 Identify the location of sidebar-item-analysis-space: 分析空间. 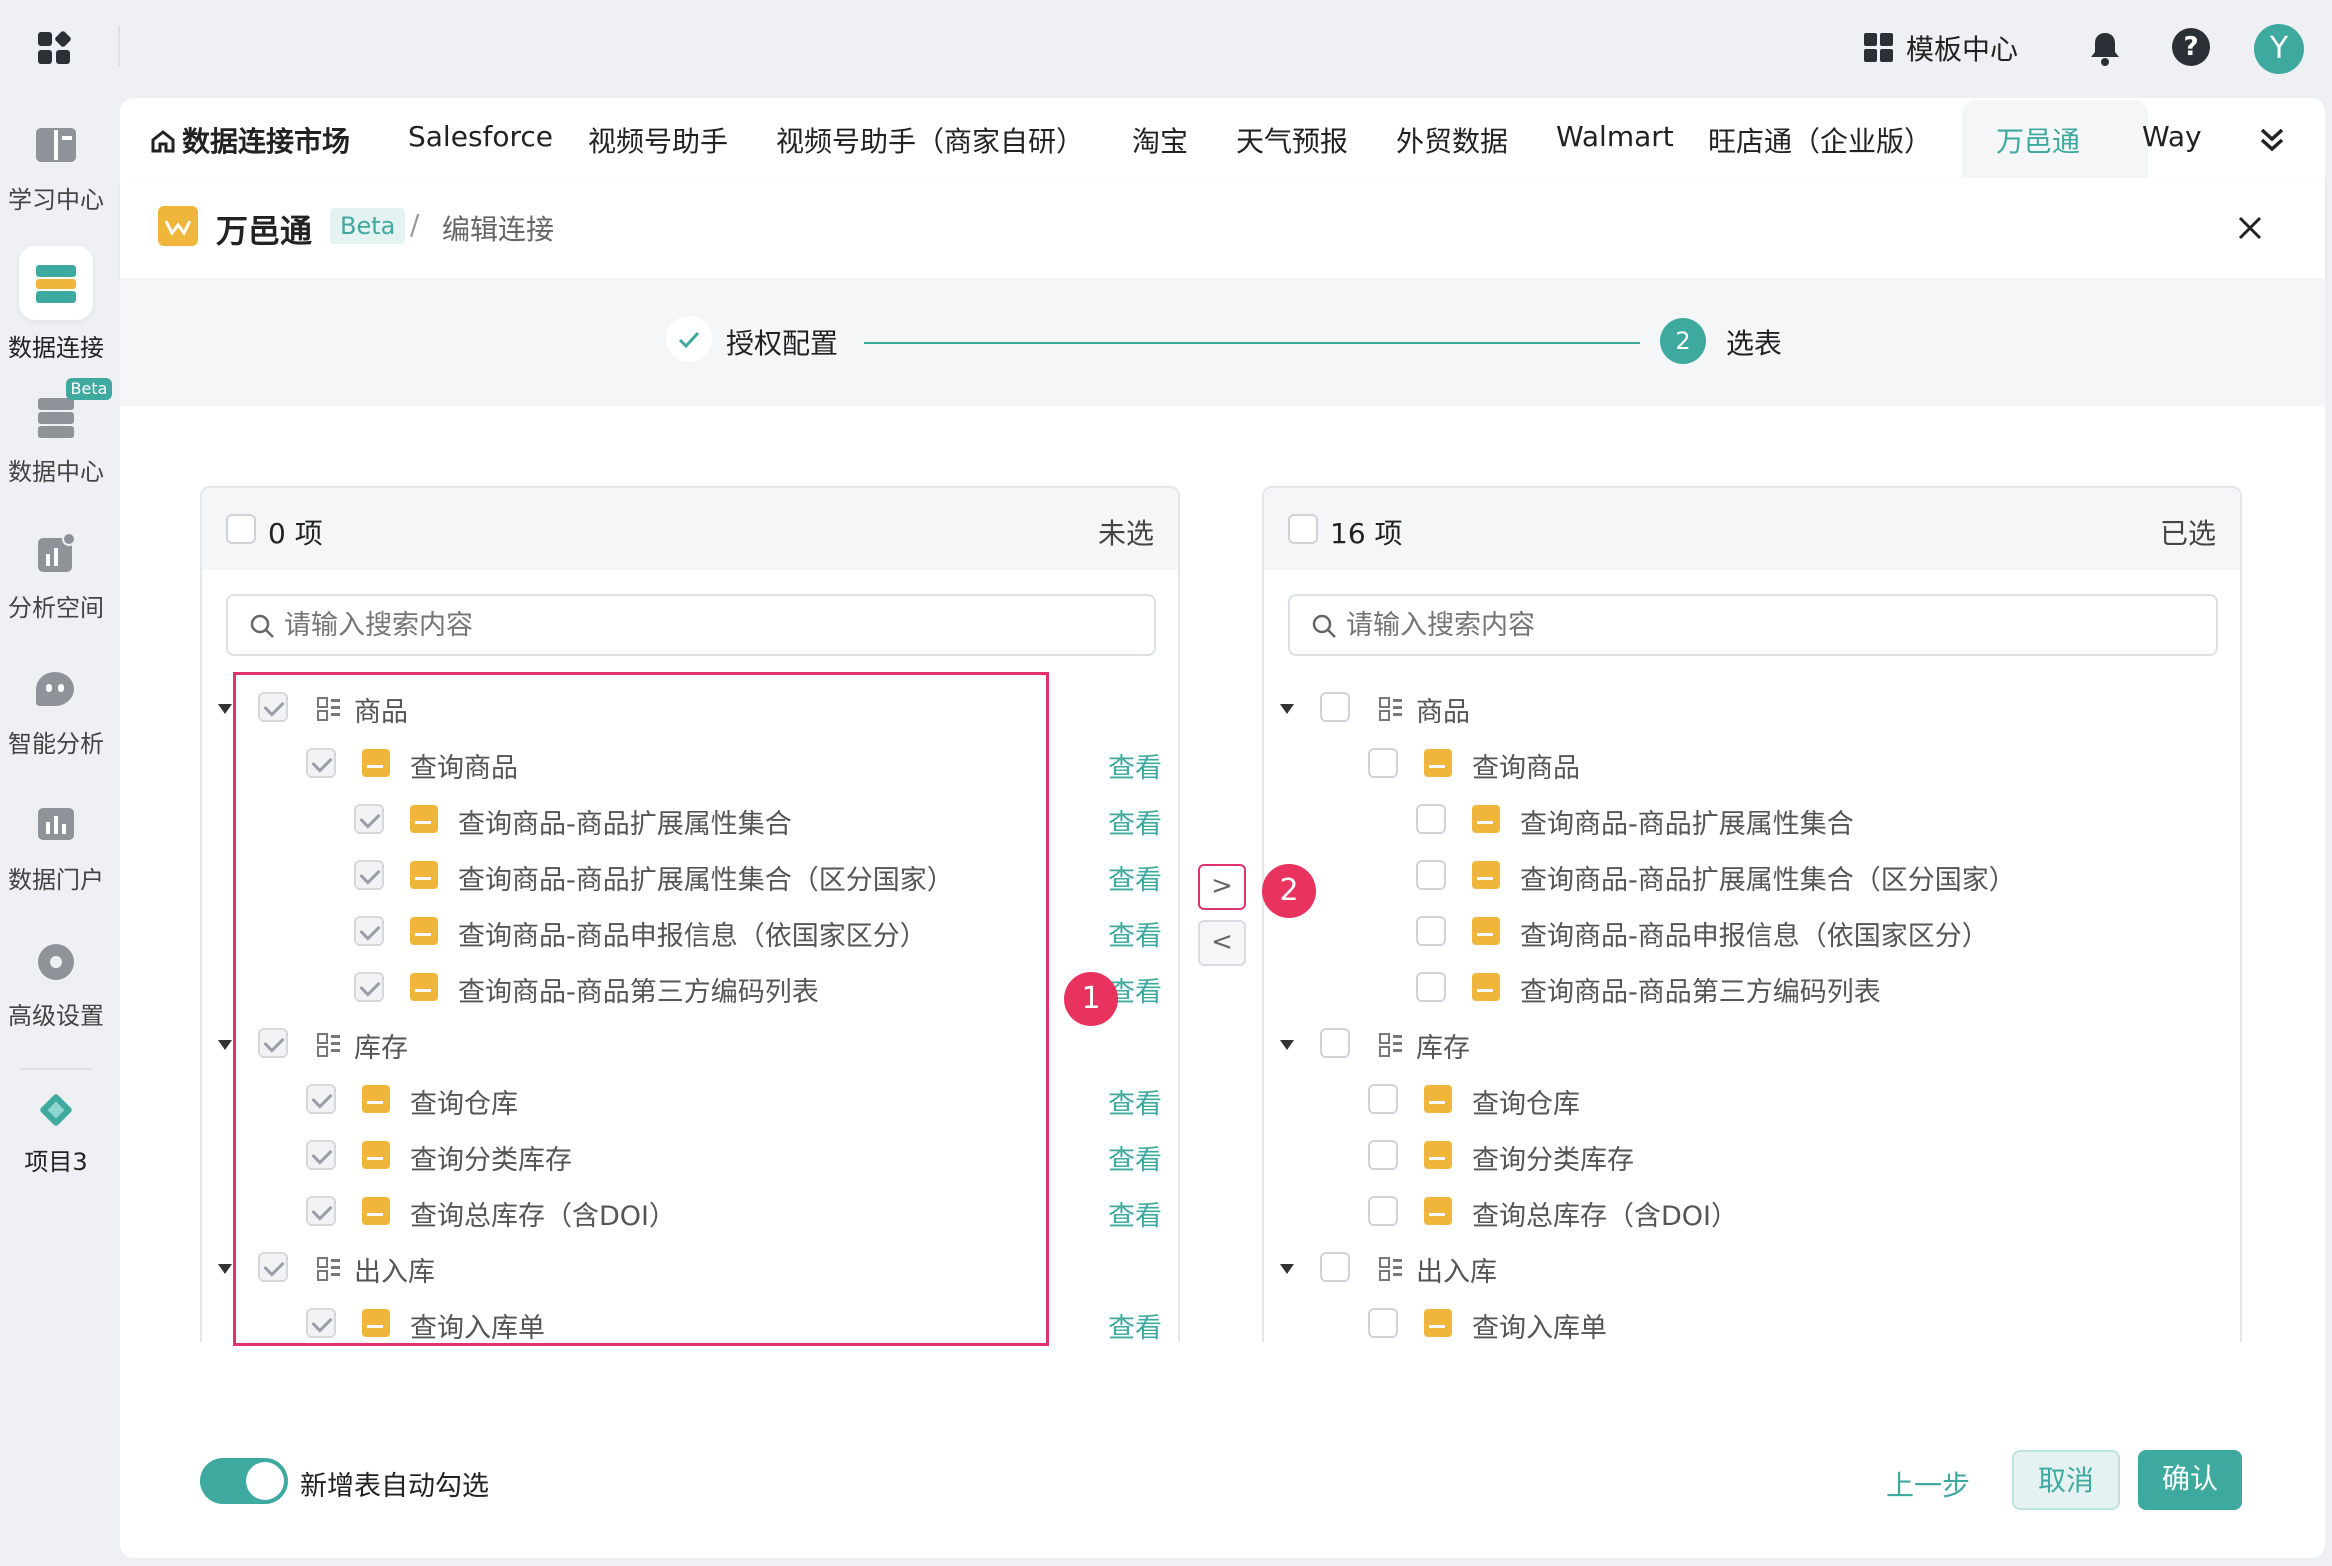
(56, 576).